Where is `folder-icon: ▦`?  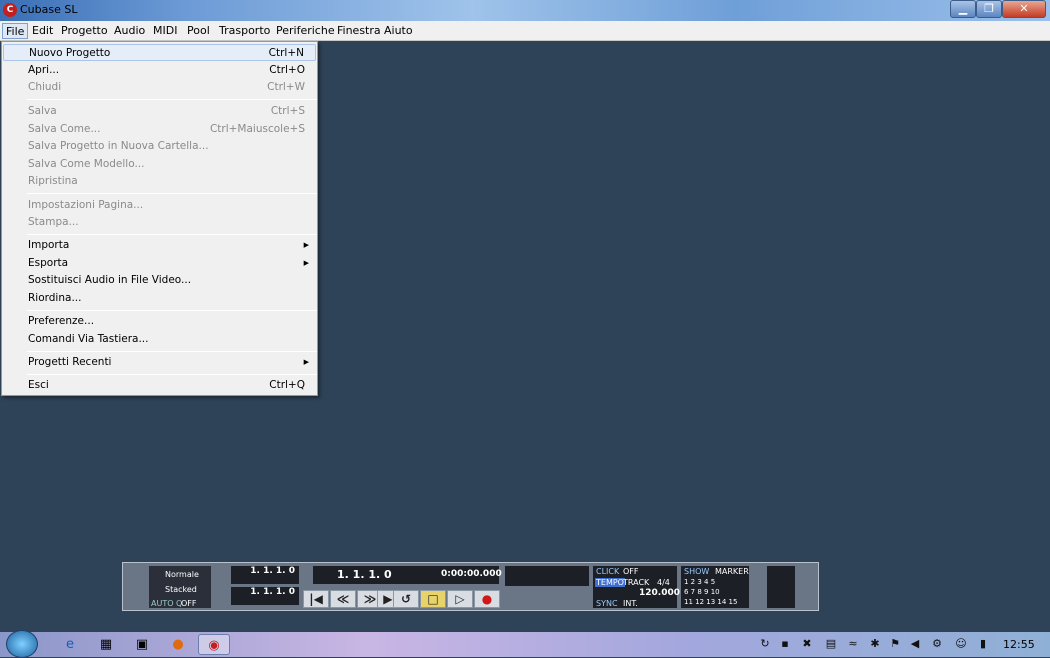
folder-icon: ▦ is located at coordinates (106, 644).